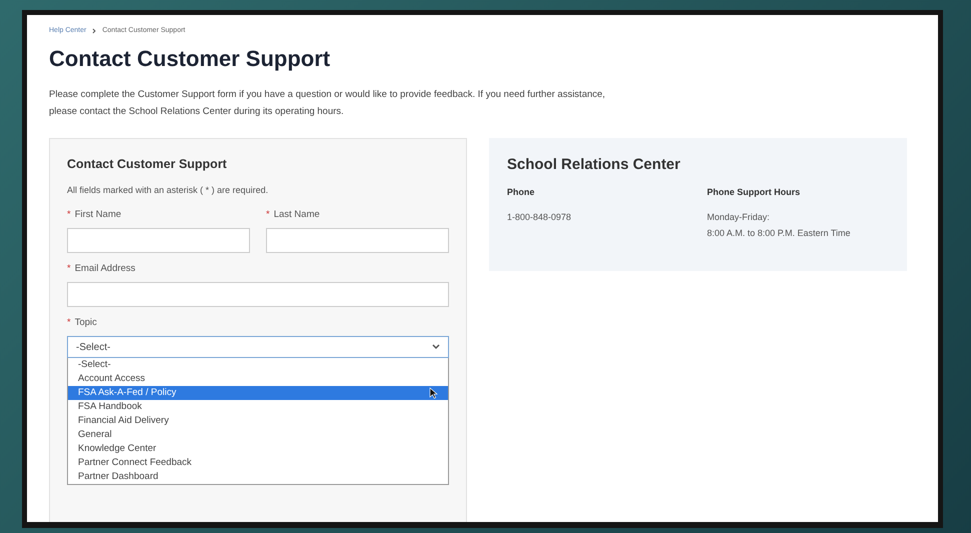 Image resolution: width=971 pixels, height=533 pixels. Describe the element at coordinates (94, 31) in the screenshot. I see `chevron-right-icon` at that location.